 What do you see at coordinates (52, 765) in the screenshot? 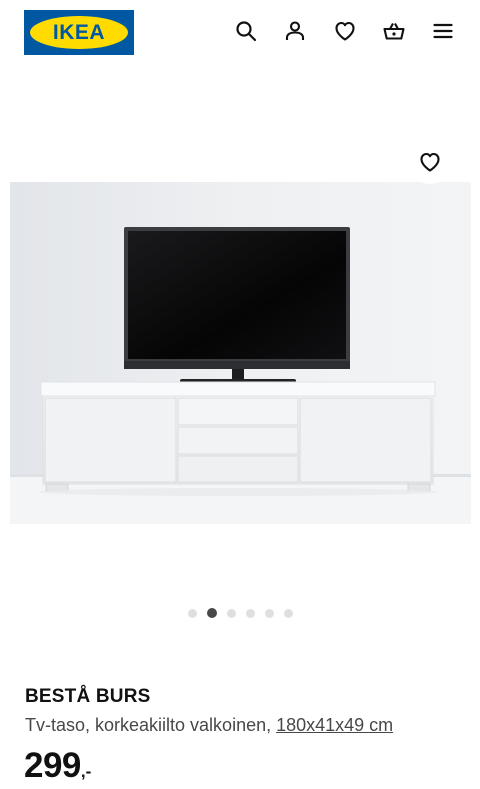
I see `price-integer: 299` at bounding box center [52, 765].